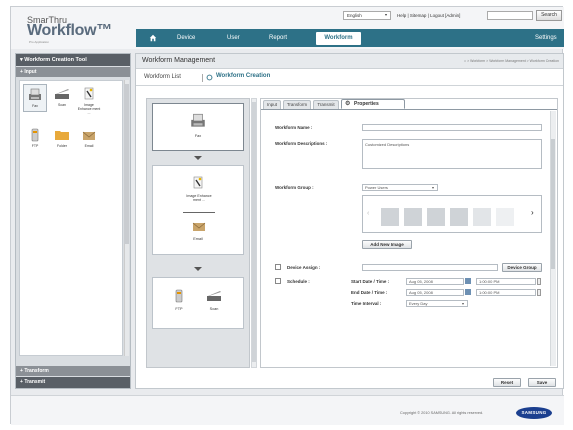 This screenshot has height=430, width=573. What do you see at coordinates (553, 204) in the screenshot?
I see `properties-scroll-thumb` at bounding box center [553, 204].